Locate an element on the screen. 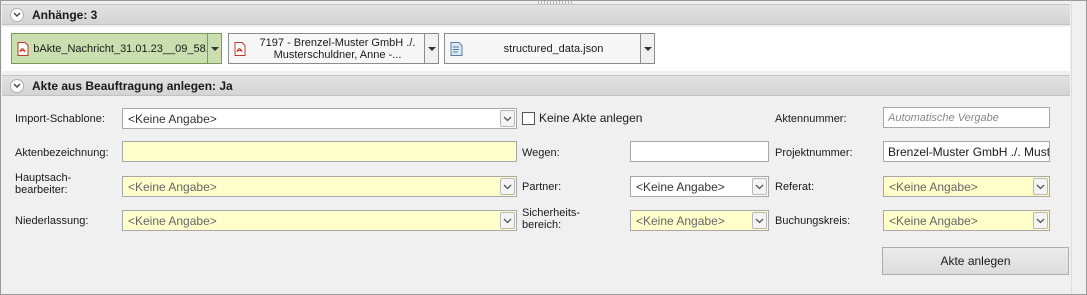  aktennummer-input: Automatische Vergabe is located at coordinates (966, 117).